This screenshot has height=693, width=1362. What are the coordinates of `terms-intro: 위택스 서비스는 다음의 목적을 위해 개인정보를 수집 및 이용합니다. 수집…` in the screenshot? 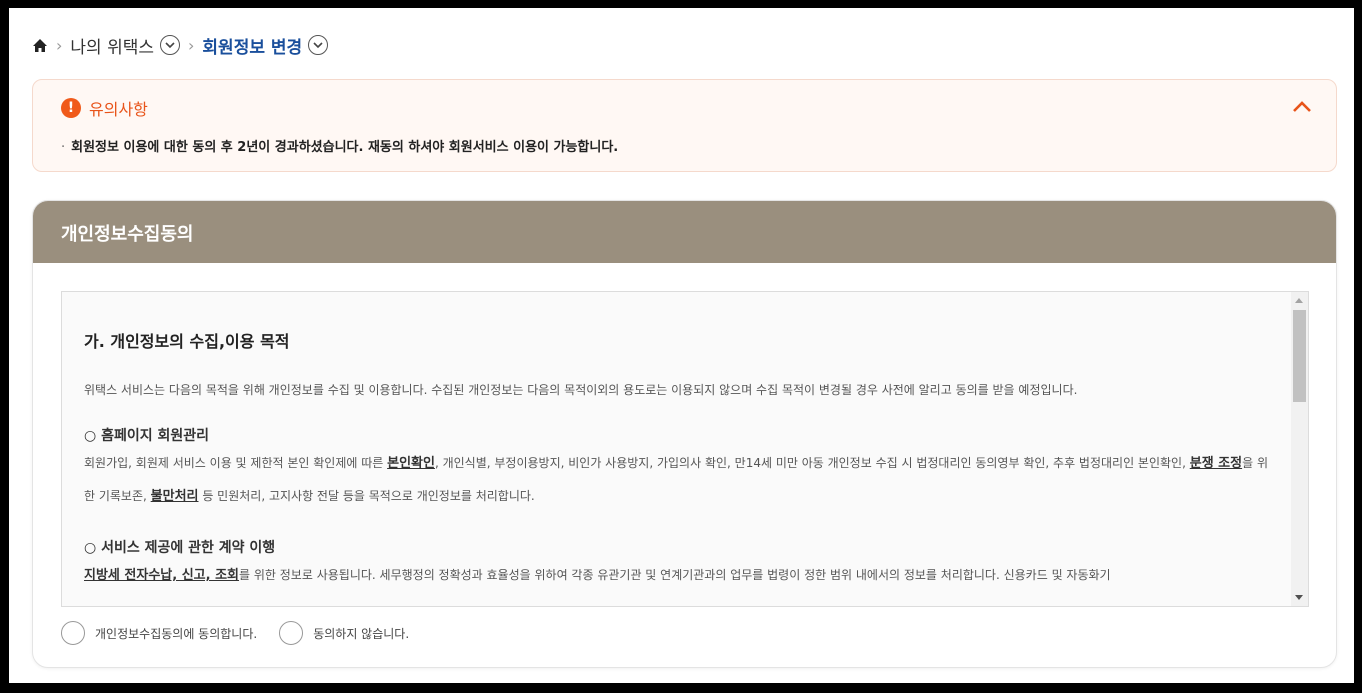 It's located at (581, 390).